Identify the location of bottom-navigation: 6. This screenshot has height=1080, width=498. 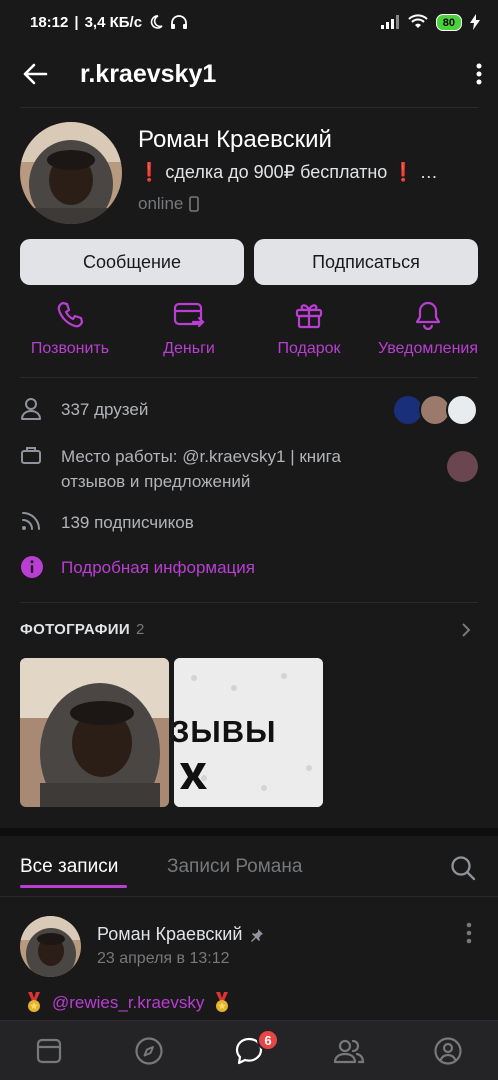
(249, 1050).